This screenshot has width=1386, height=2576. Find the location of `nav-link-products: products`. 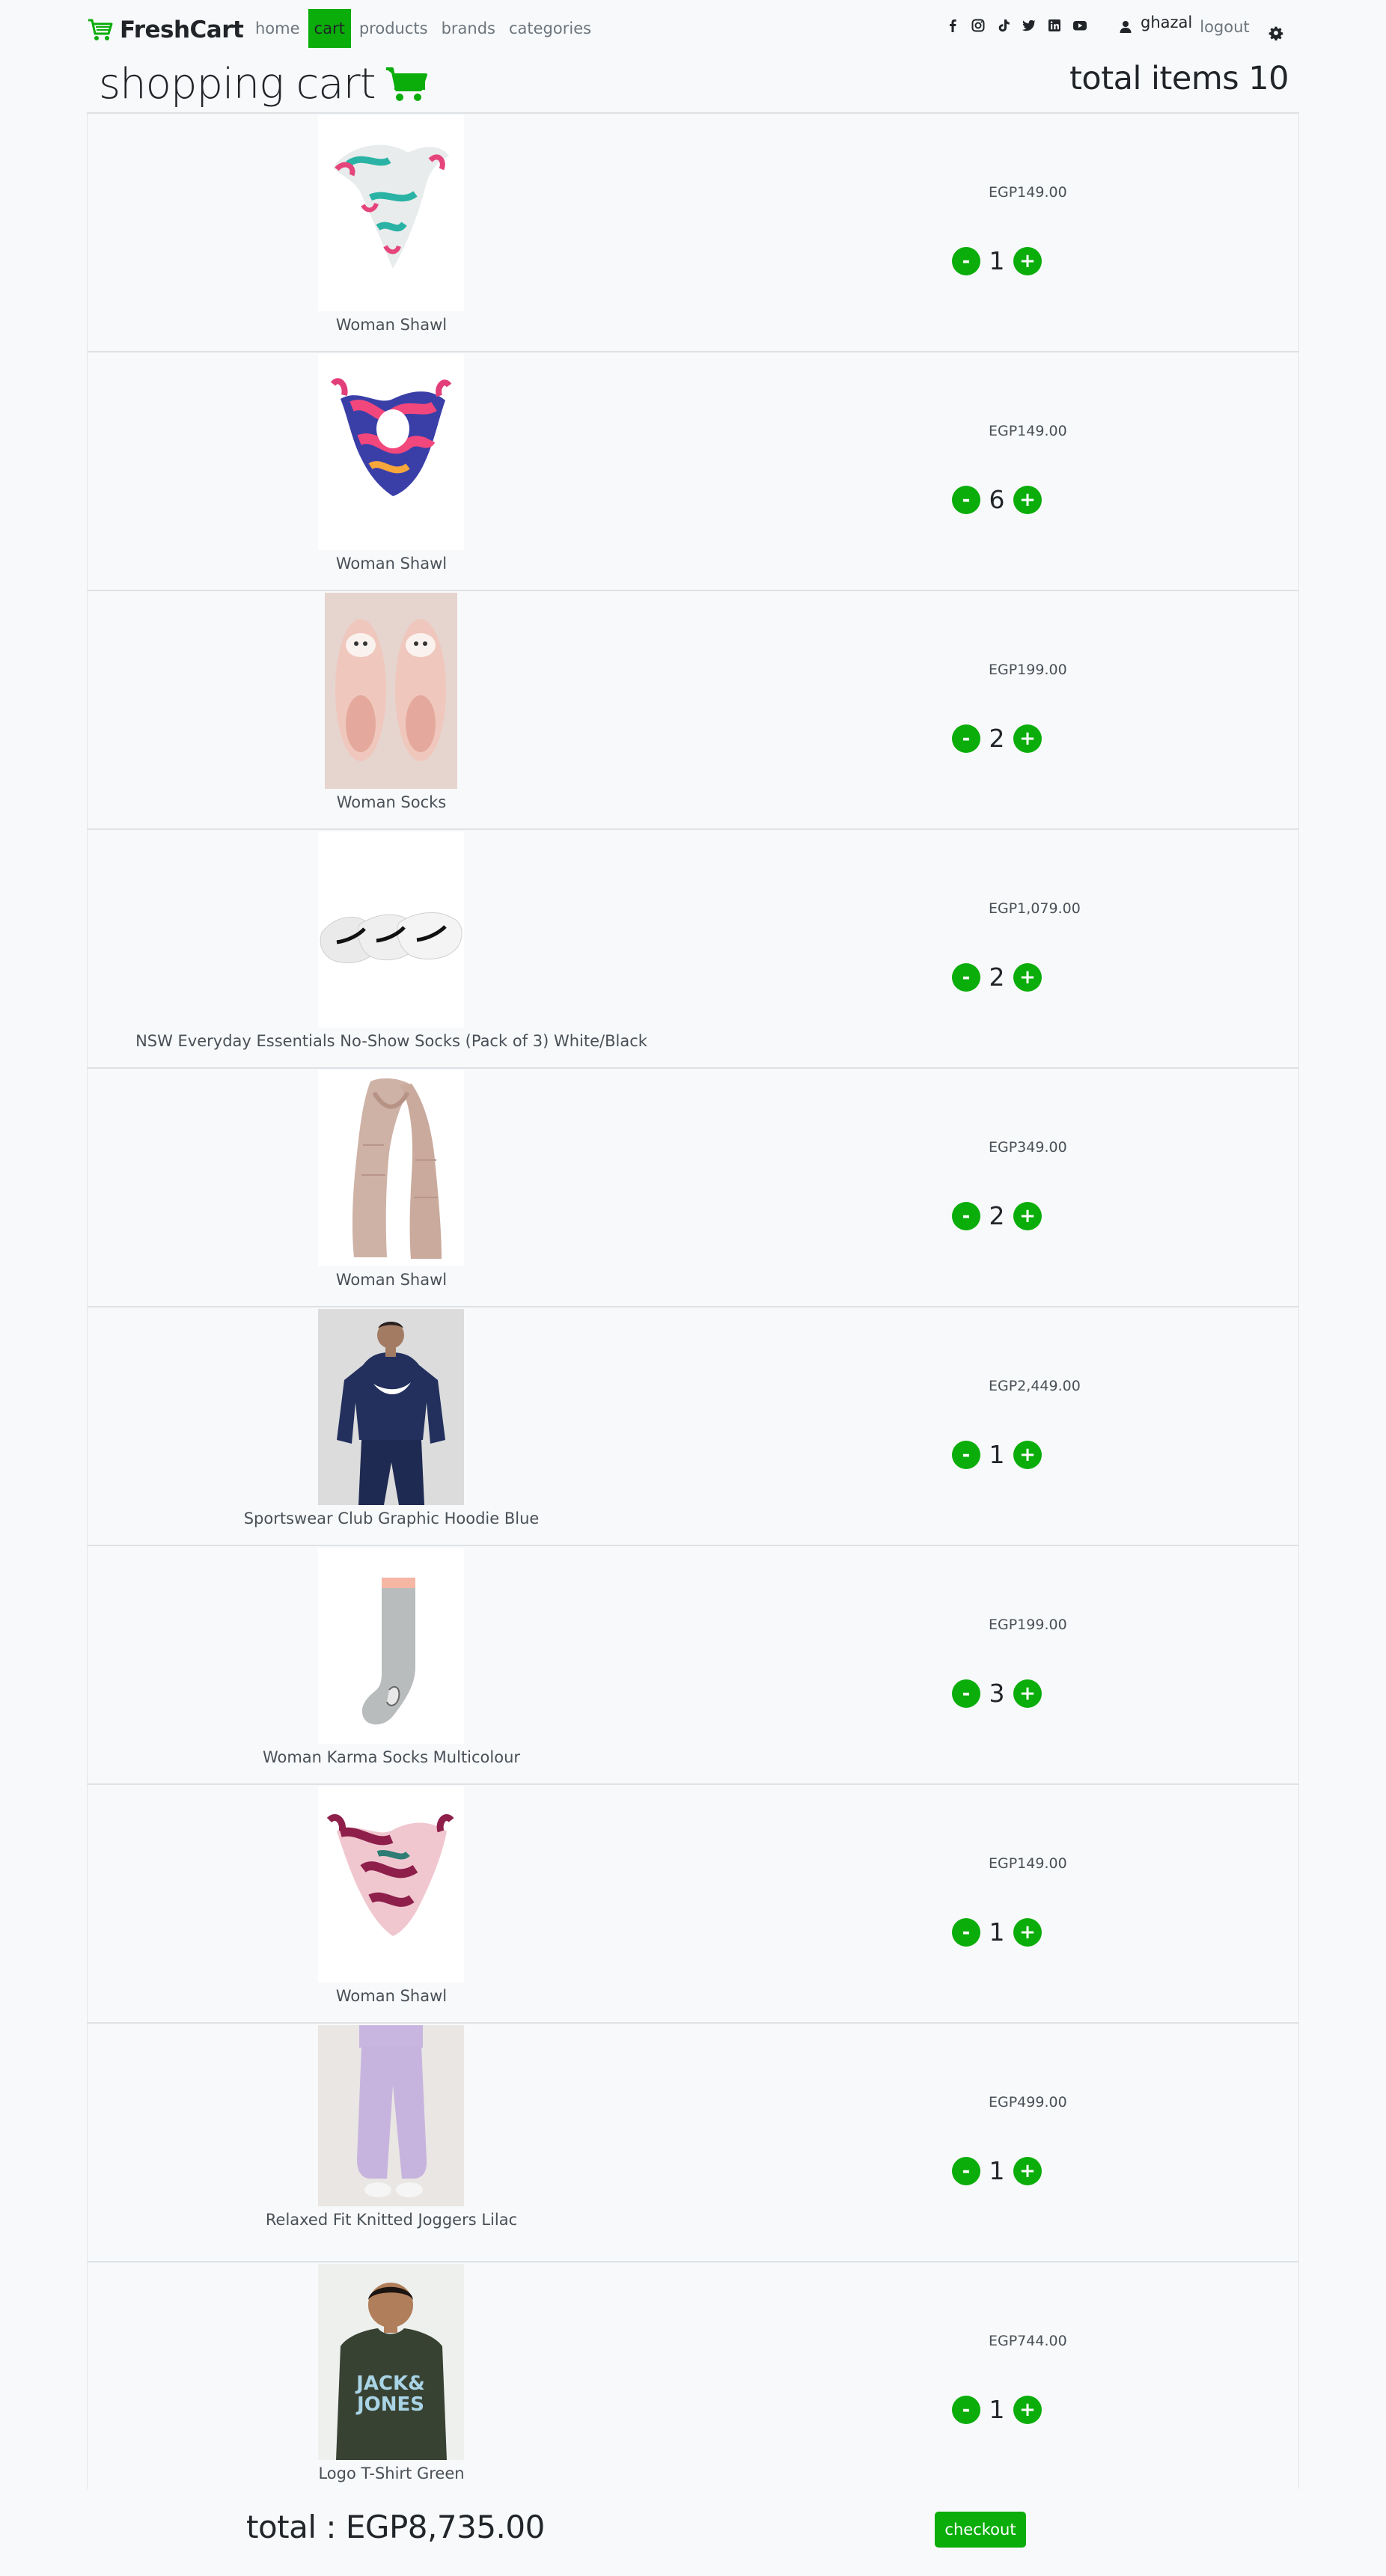

nav-link-products: products is located at coordinates (393, 28).